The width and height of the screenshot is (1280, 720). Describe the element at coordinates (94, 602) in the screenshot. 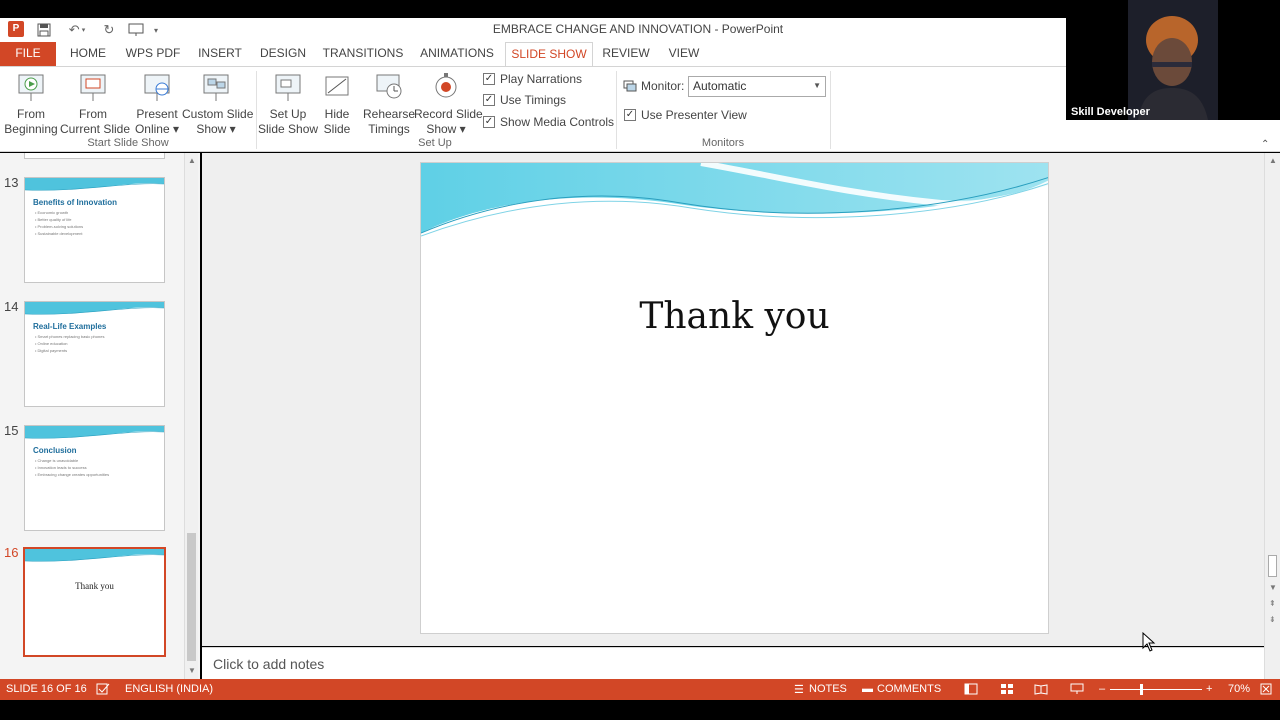

I see `slide-thumbnail-16: Thank you` at that location.